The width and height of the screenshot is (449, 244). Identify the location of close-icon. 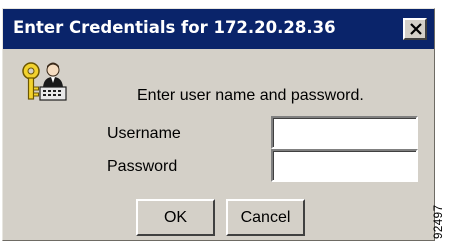
(416, 29).